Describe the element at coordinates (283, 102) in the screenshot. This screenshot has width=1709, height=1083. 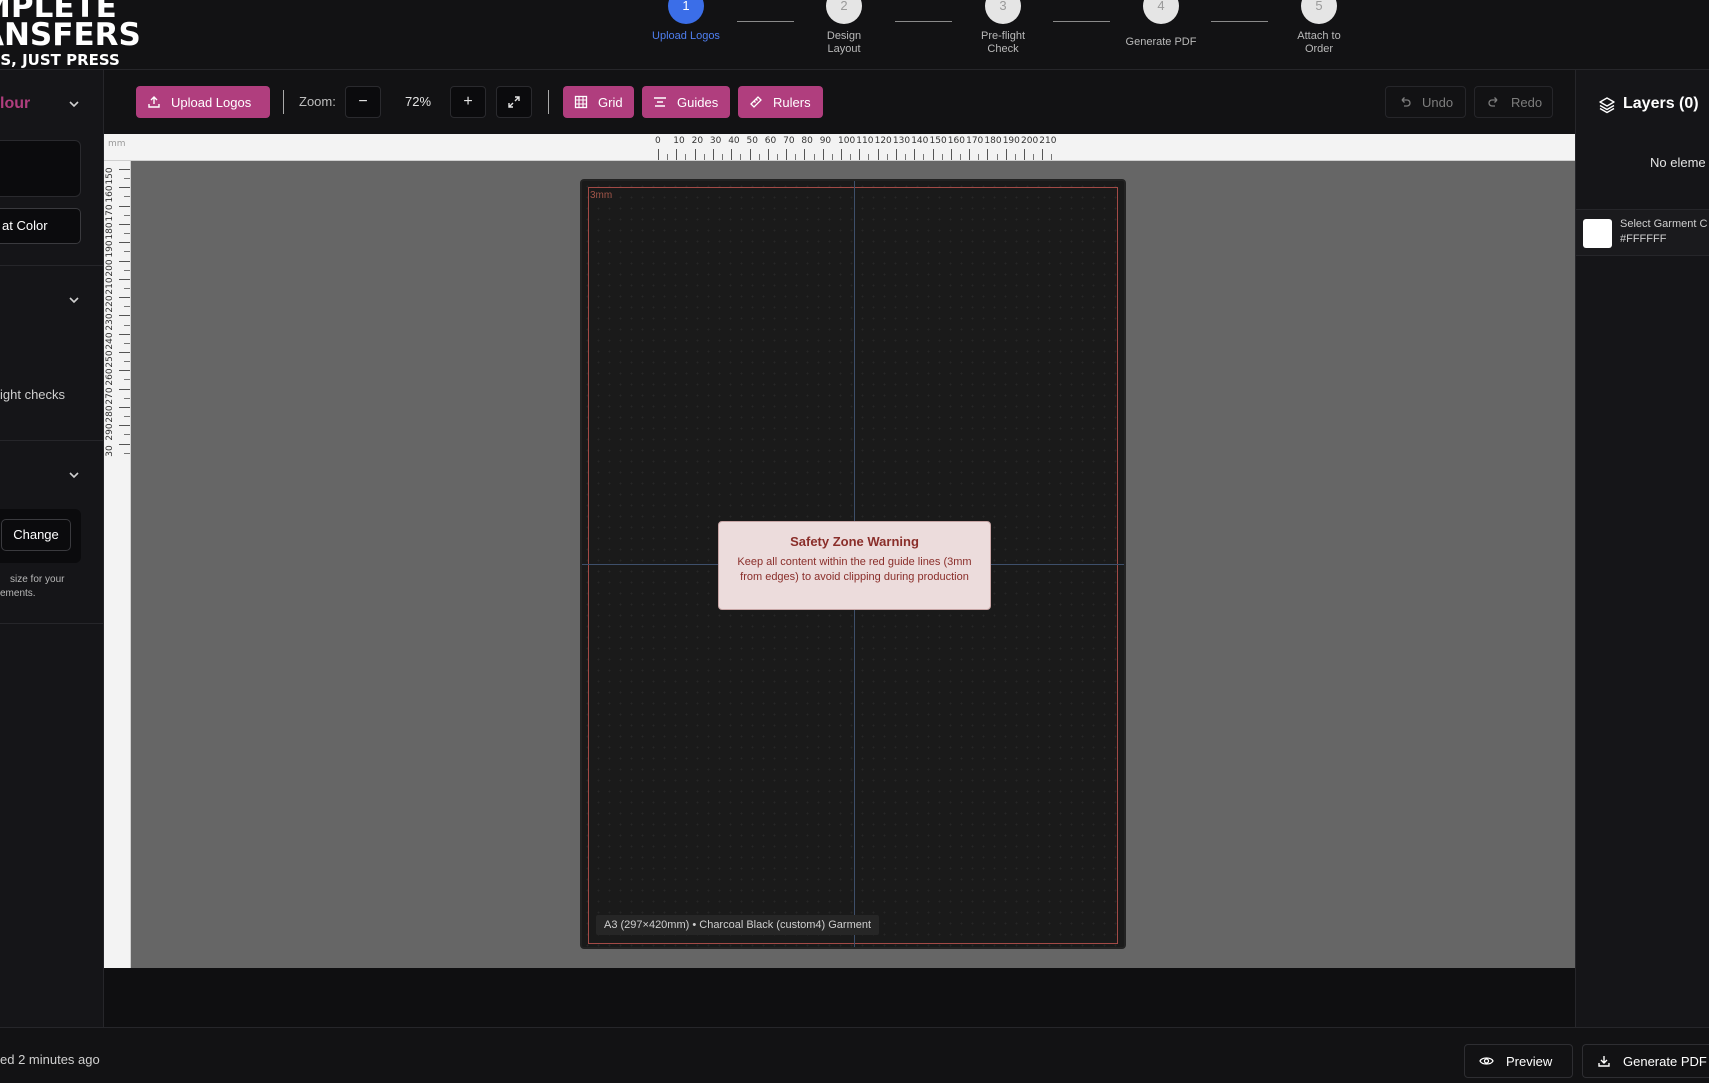
I see `toolbar-separator` at that location.